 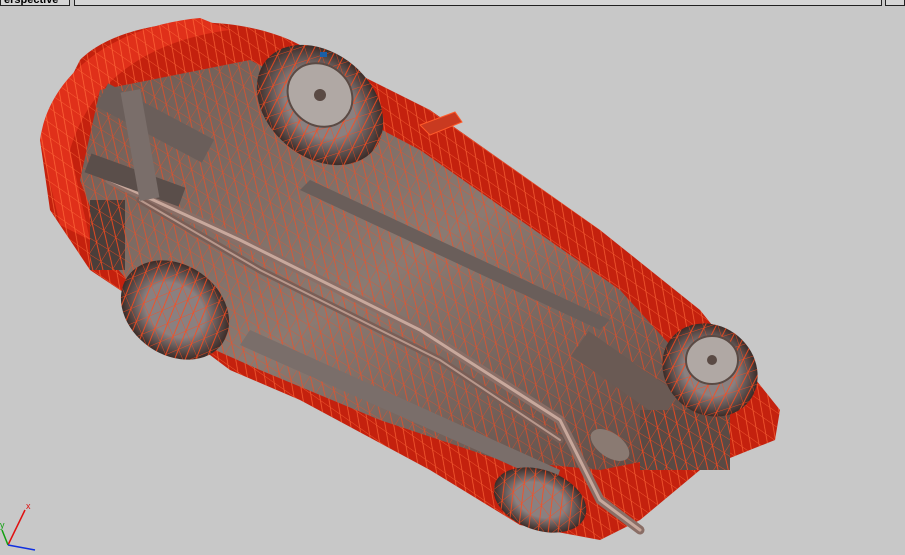 I want to click on y-axis-label: y, so click(x=2, y=525).